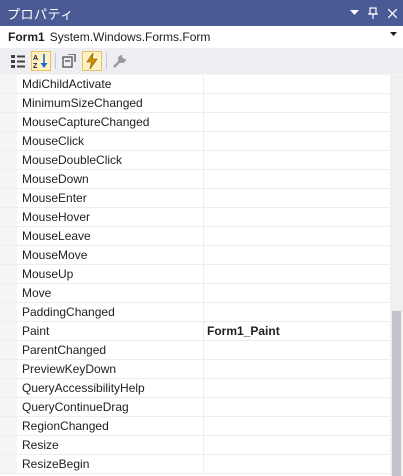 The image size is (403, 476). I want to click on property-pages-icon, so click(120, 61).